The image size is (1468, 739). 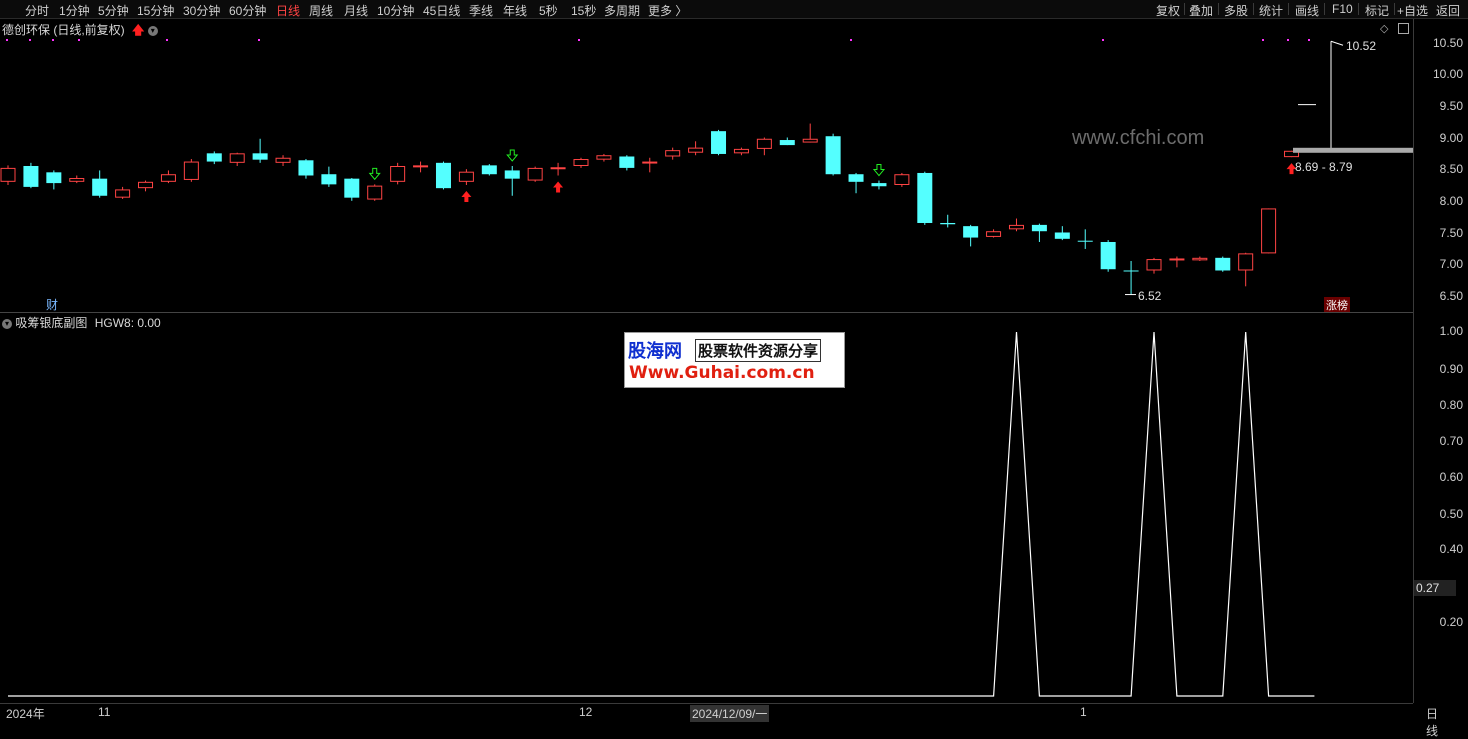 I want to click on date-label: 11, so click(x=104, y=712).